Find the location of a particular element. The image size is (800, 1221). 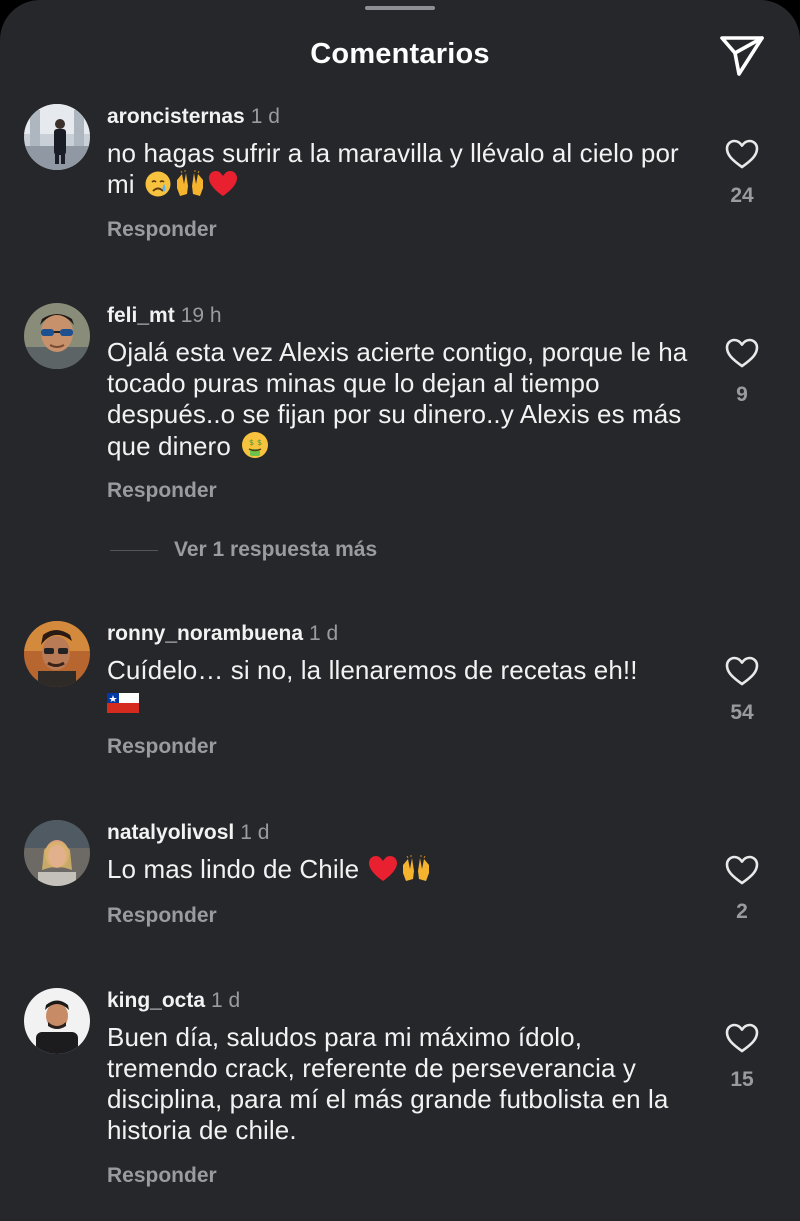

comment-username: aroncisternas is located at coordinates (176, 116).